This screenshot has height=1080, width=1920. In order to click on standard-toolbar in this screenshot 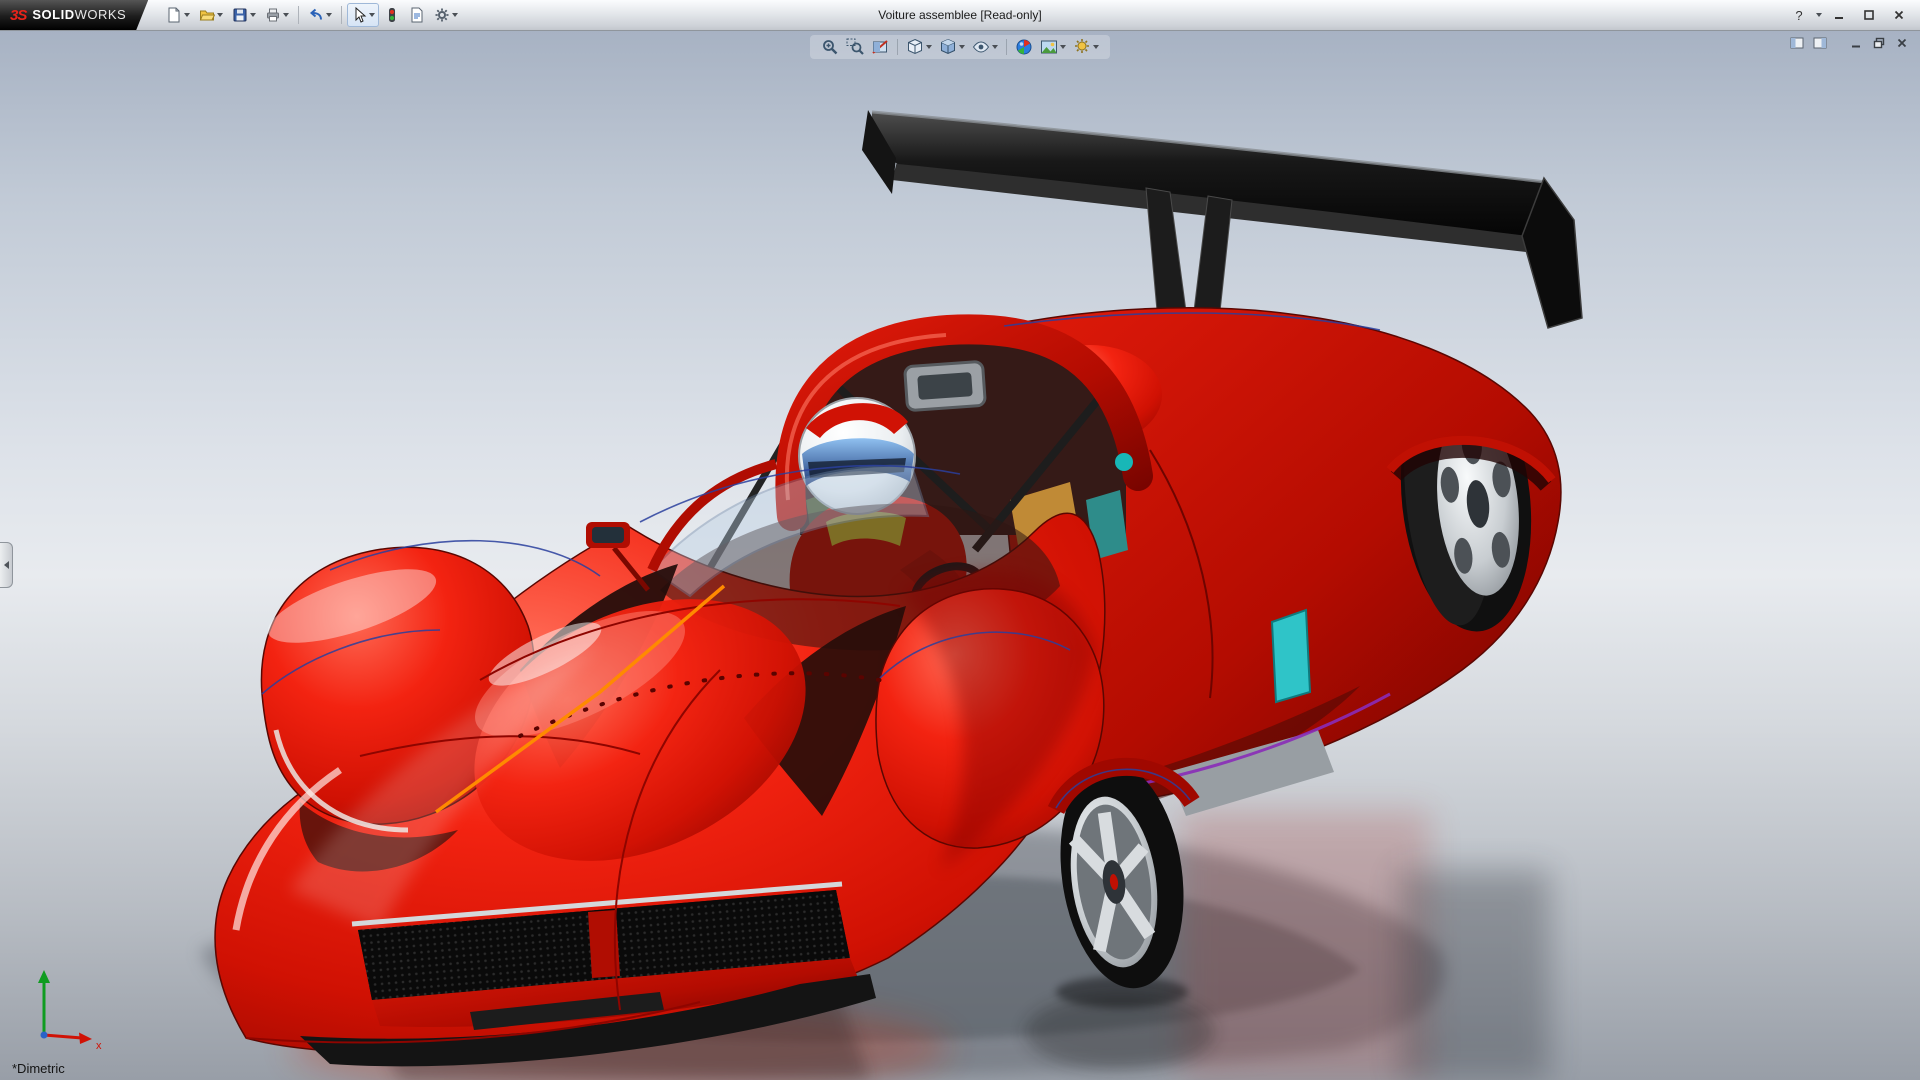, I will do `click(312, 15)`.